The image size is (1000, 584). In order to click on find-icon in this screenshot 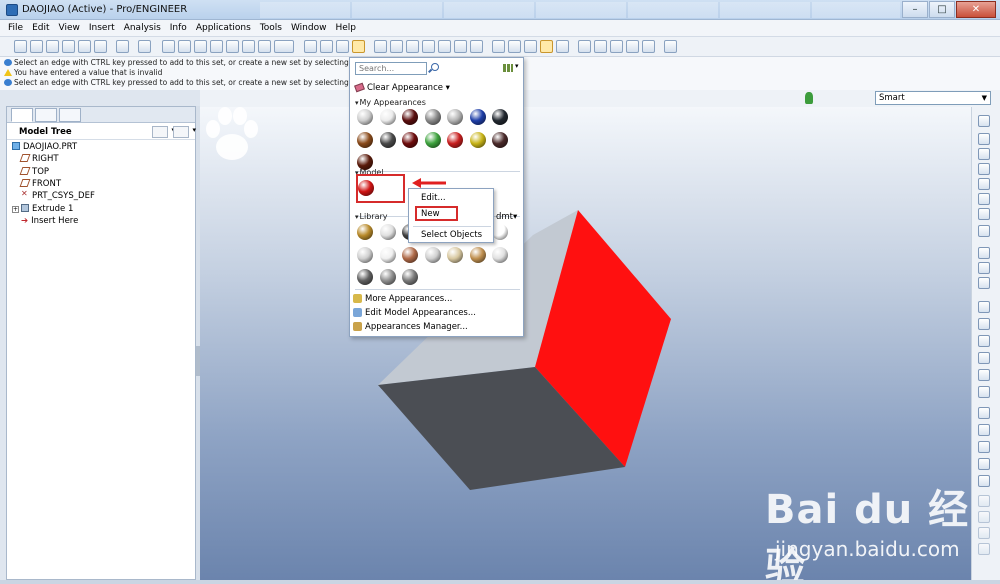, I will do `click(264, 46)`.